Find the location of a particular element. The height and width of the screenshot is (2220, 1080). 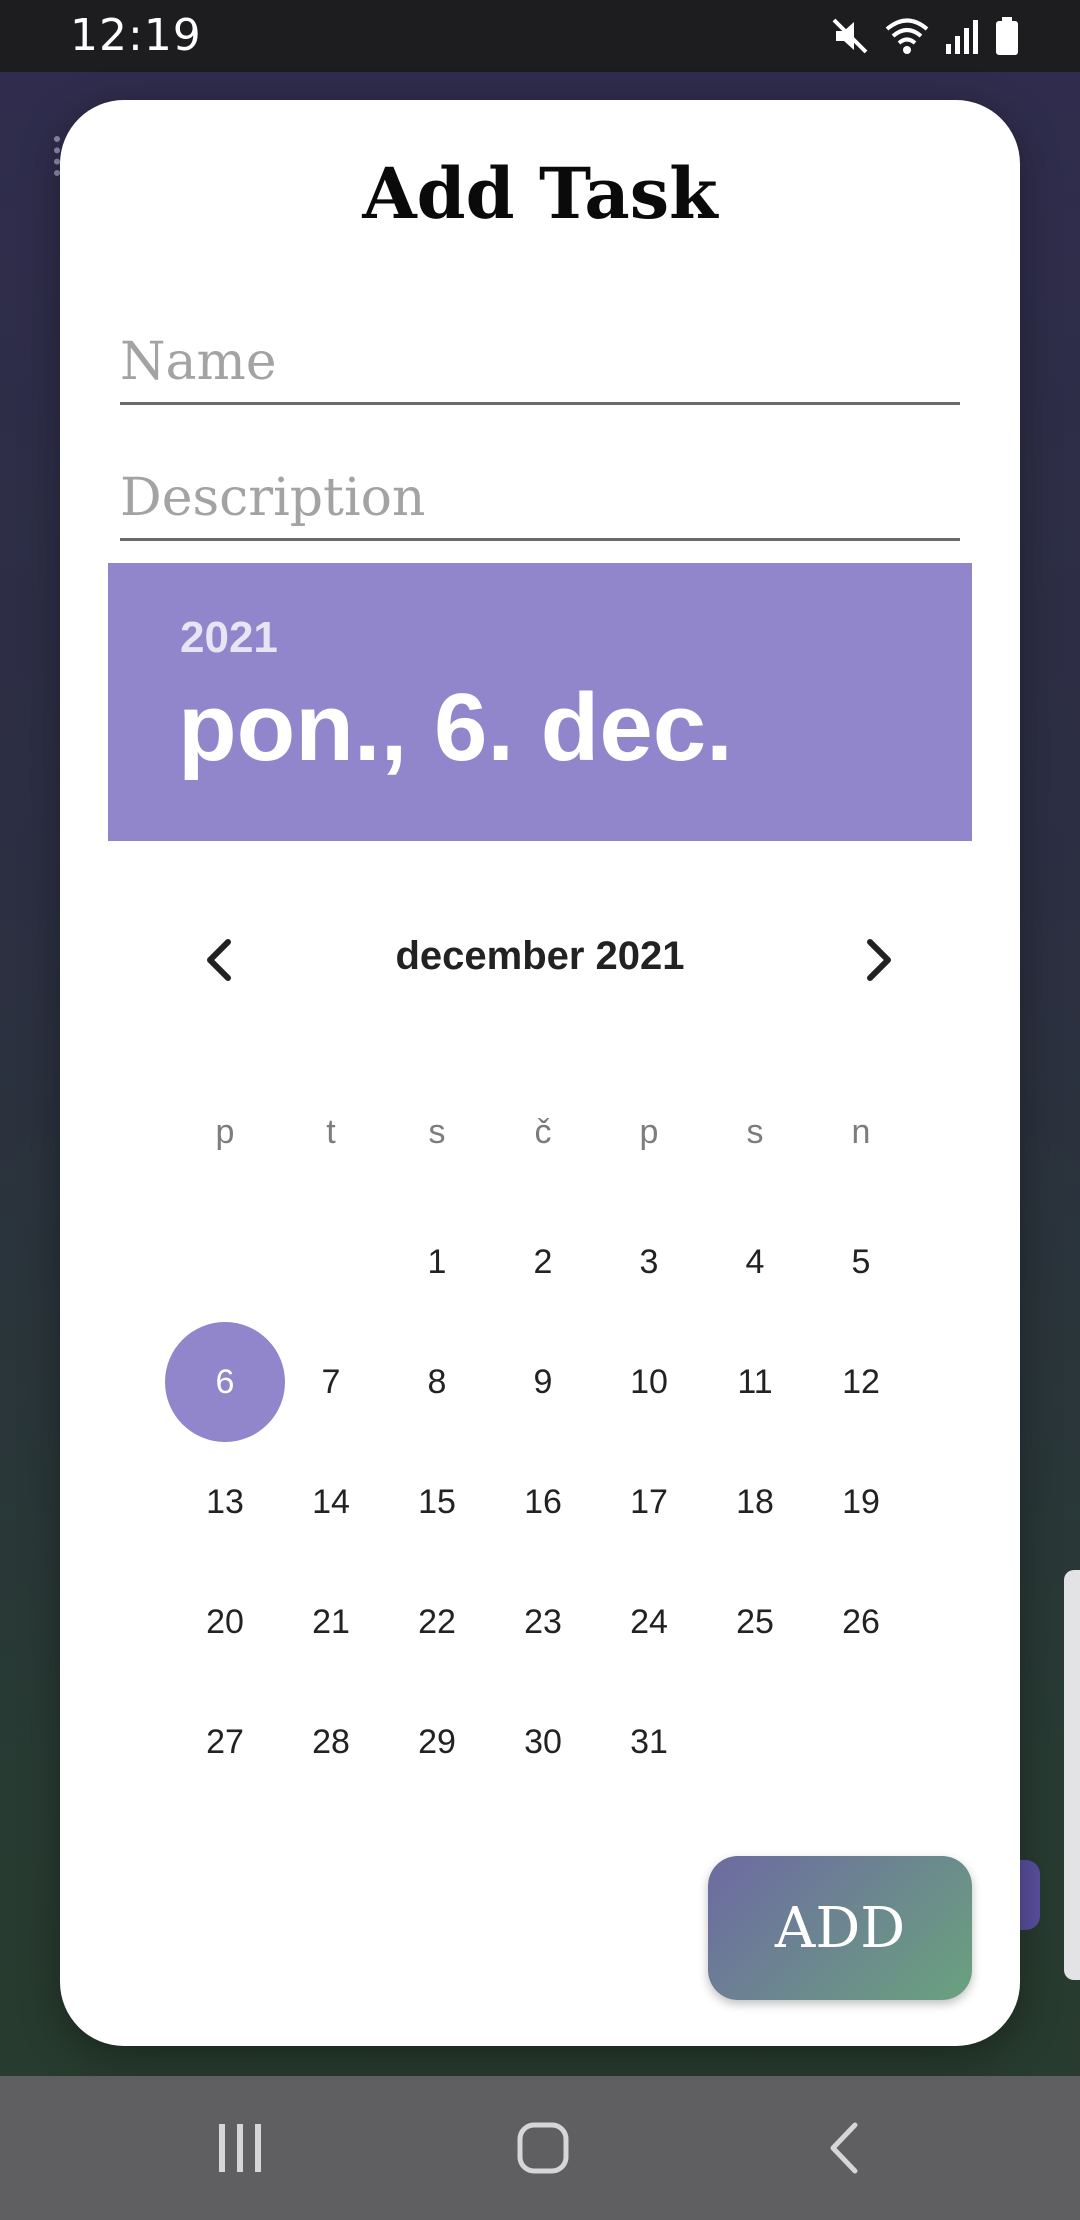

calendar-month-nav: december 2021 is located at coordinates (540, 960).